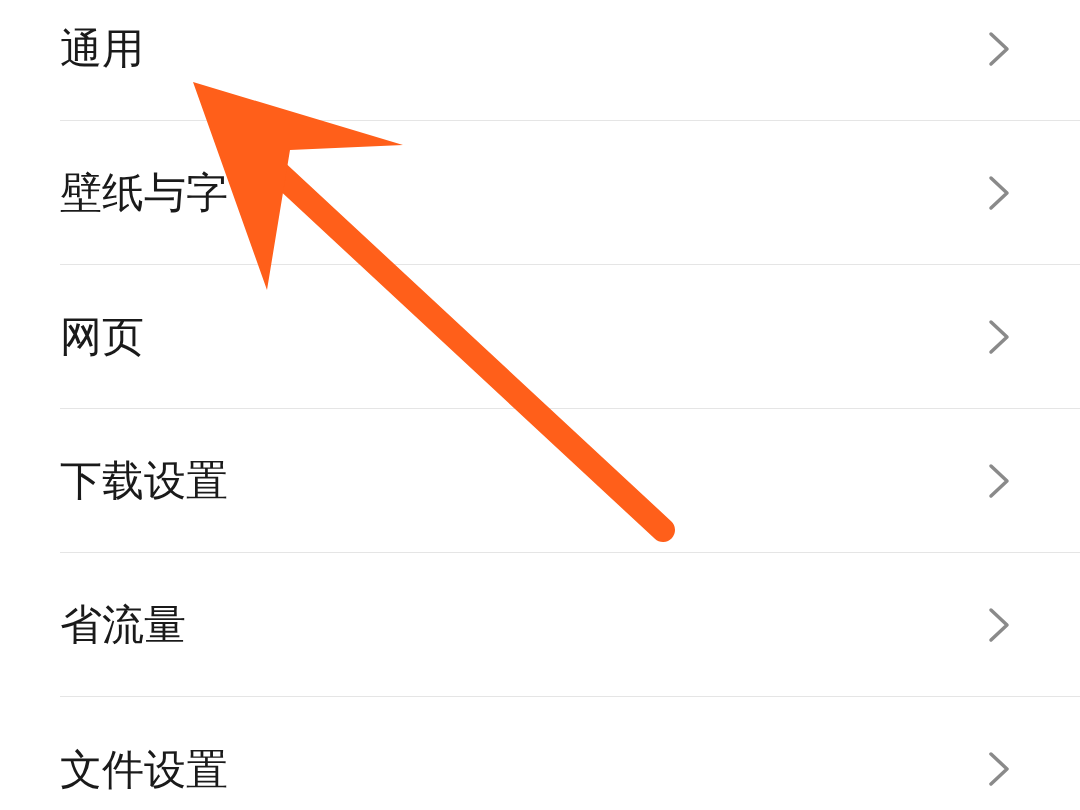 The width and height of the screenshot is (1080, 810). Describe the element at coordinates (144, 481) in the screenshot. I see `row-label: 下载设置` at that location.